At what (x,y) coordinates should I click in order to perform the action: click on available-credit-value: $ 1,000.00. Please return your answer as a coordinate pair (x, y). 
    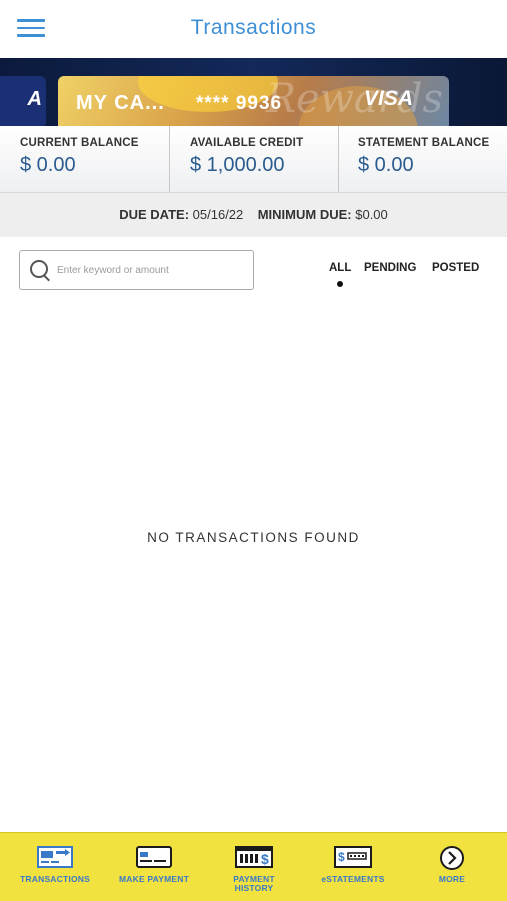
    Looking at the image, I should click on (237, 165).